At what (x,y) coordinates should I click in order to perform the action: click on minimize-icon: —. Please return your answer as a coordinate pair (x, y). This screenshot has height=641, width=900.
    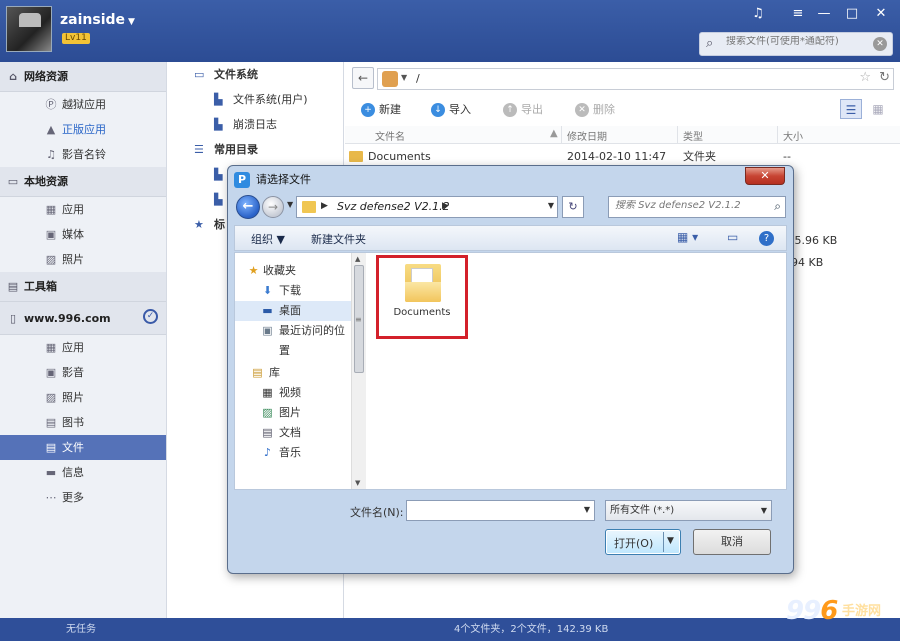
    Looking at the image, I should click on (824, 13).